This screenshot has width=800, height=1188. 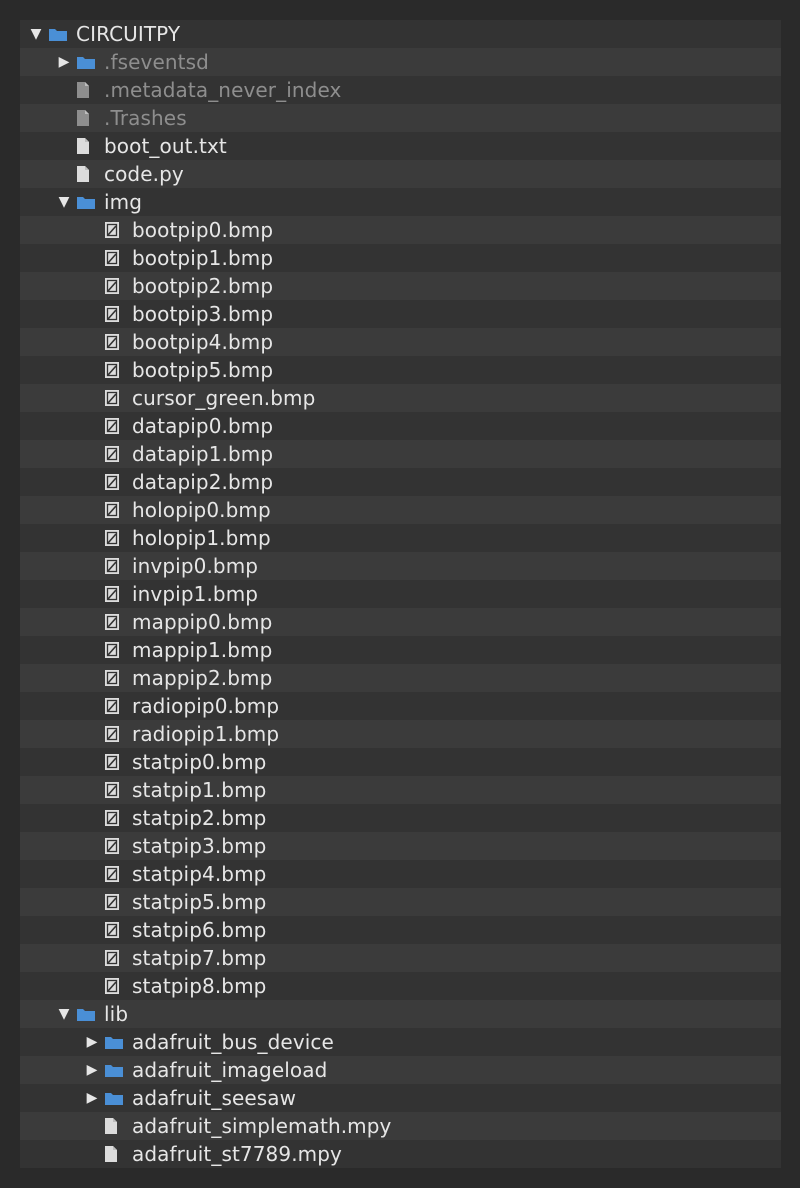 What do you see at coordinates (400, 1154) in the screenshot?
I see `tree-file: adafruit_st7789.mpy` at bounding box center [400, 1154].